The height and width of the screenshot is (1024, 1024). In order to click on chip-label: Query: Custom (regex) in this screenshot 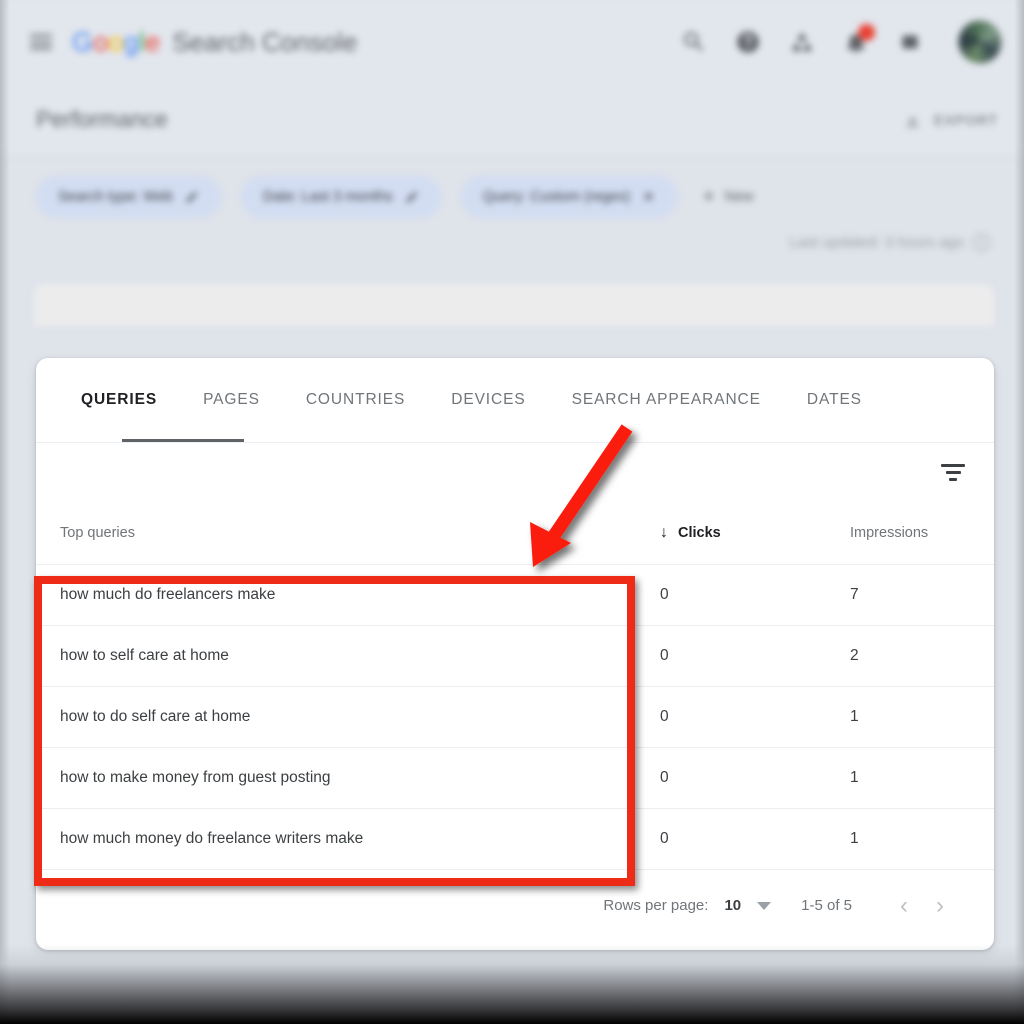, I will do `click(556, 197)`.